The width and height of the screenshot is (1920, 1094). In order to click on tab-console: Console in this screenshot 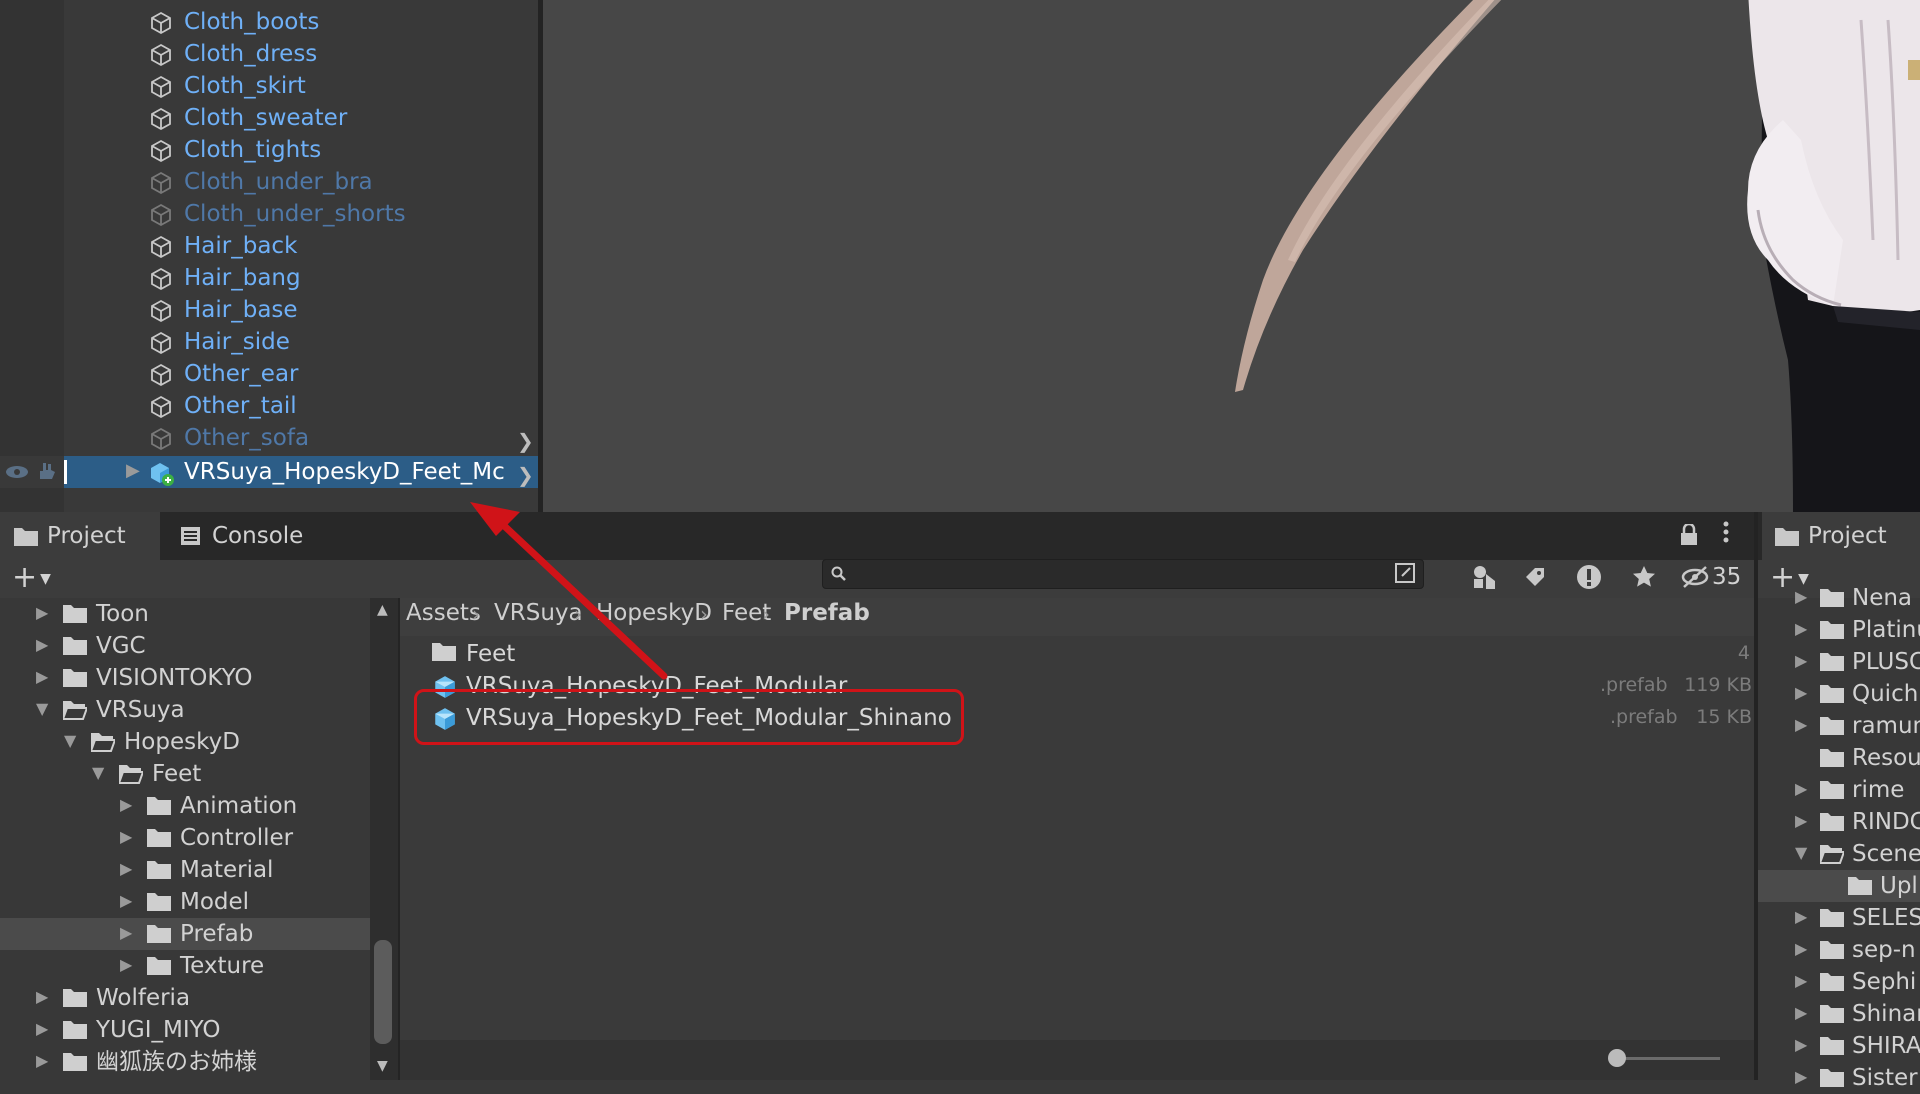, I will do `click(250, 536)`.